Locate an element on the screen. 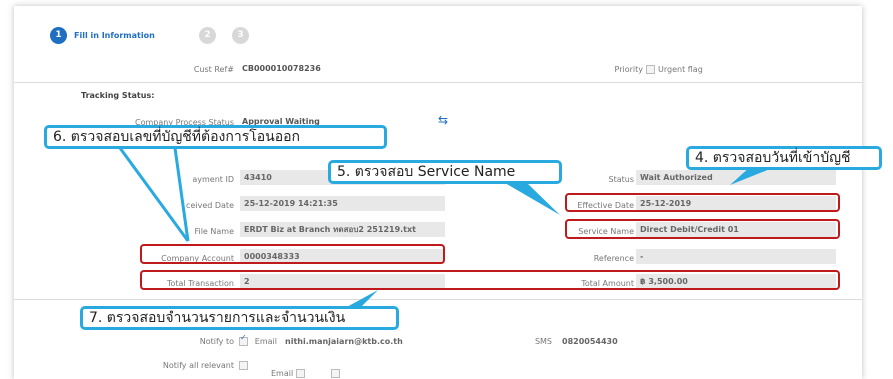 This screenshot has height=379, width=893. callout-7: 7. ตรวจสอบจำนวนรายการและจำนวนเงิน is located at coordinates (239, 318).